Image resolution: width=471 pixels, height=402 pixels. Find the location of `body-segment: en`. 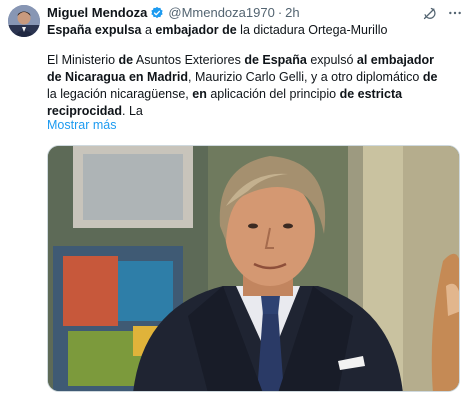

body-segment: en is located at coordinates (199, 94).